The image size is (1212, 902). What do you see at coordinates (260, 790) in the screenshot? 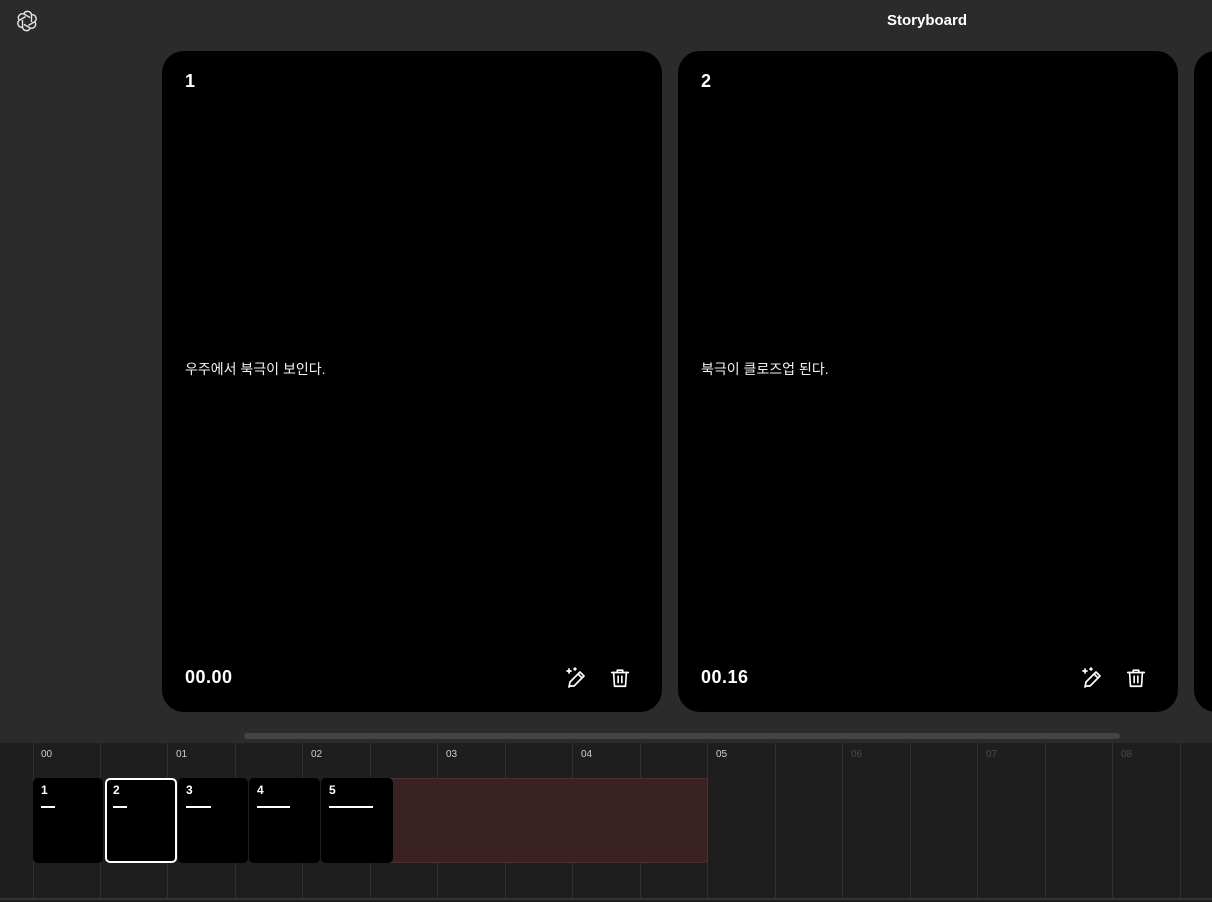
I see `clip-number: 4` at bounding box center [260, 790].